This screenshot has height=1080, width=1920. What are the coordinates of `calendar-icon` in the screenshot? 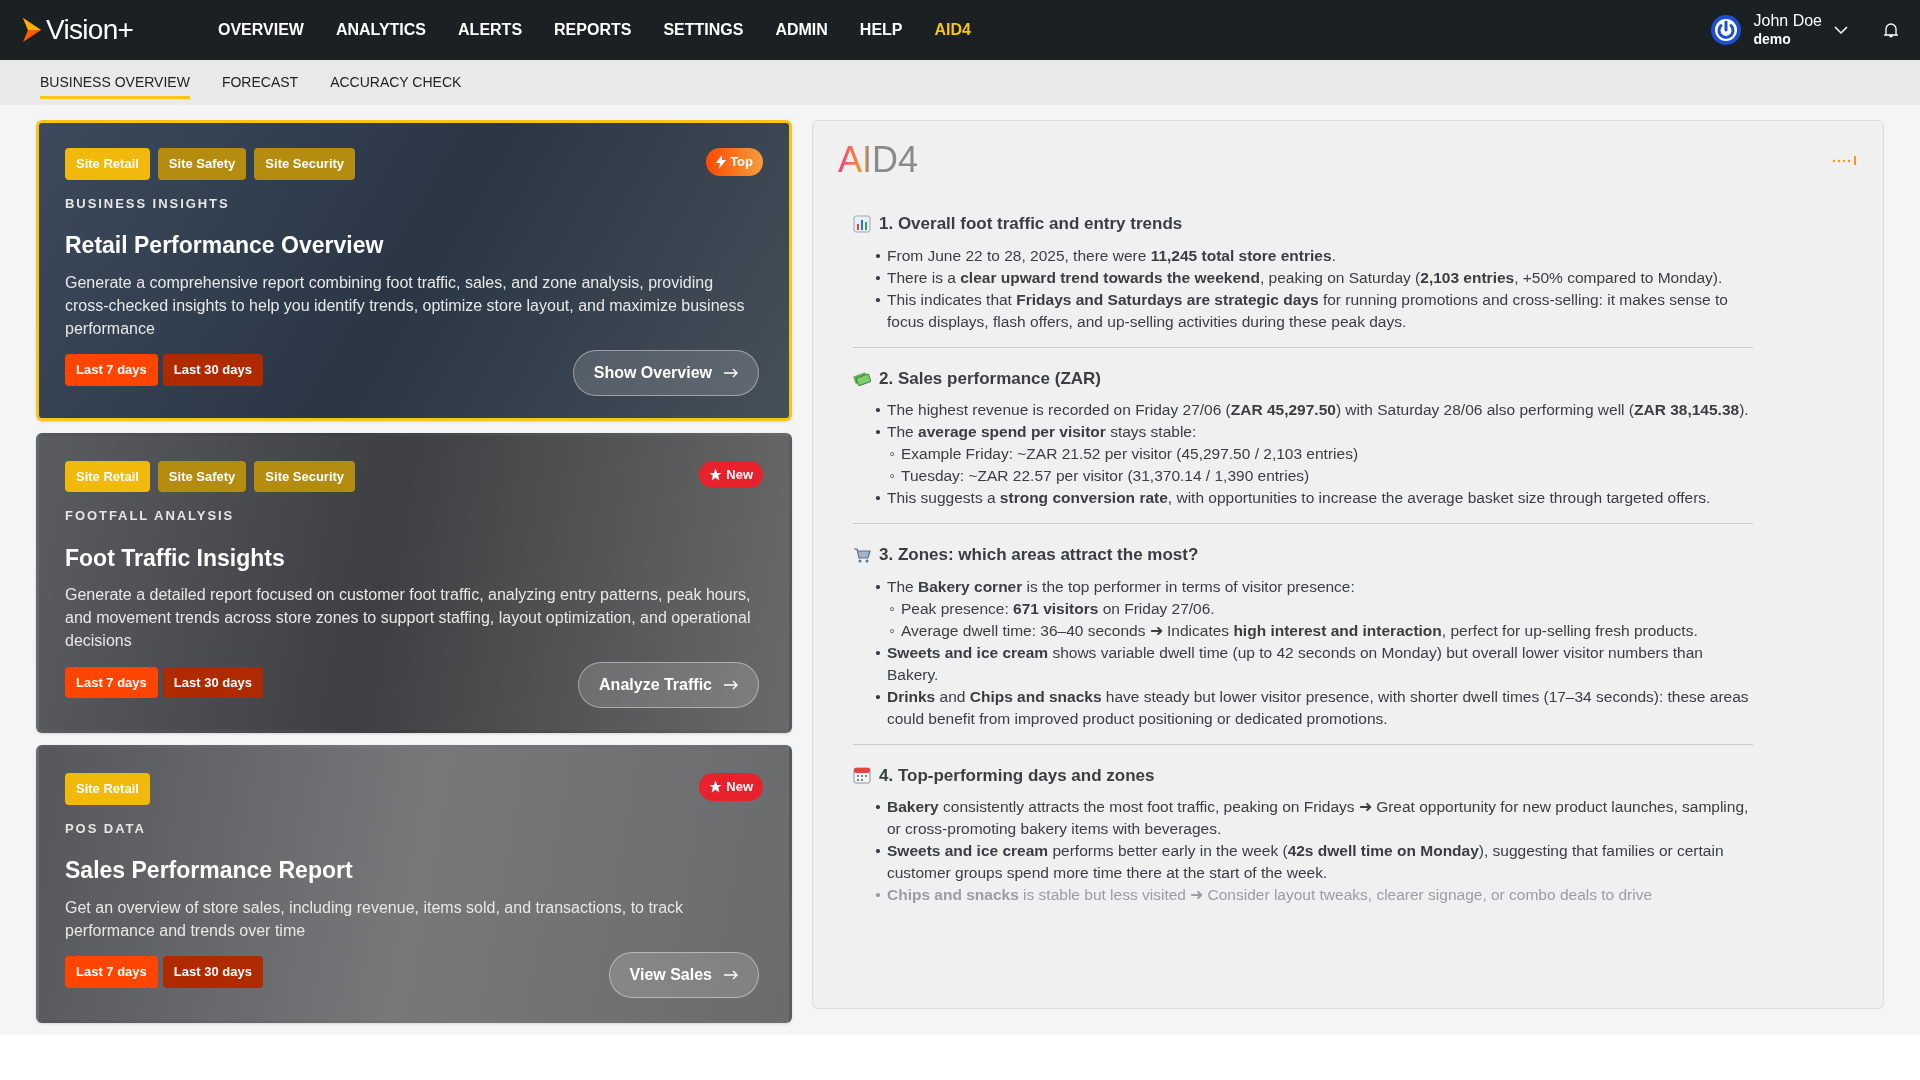 It's located at (862, 775).